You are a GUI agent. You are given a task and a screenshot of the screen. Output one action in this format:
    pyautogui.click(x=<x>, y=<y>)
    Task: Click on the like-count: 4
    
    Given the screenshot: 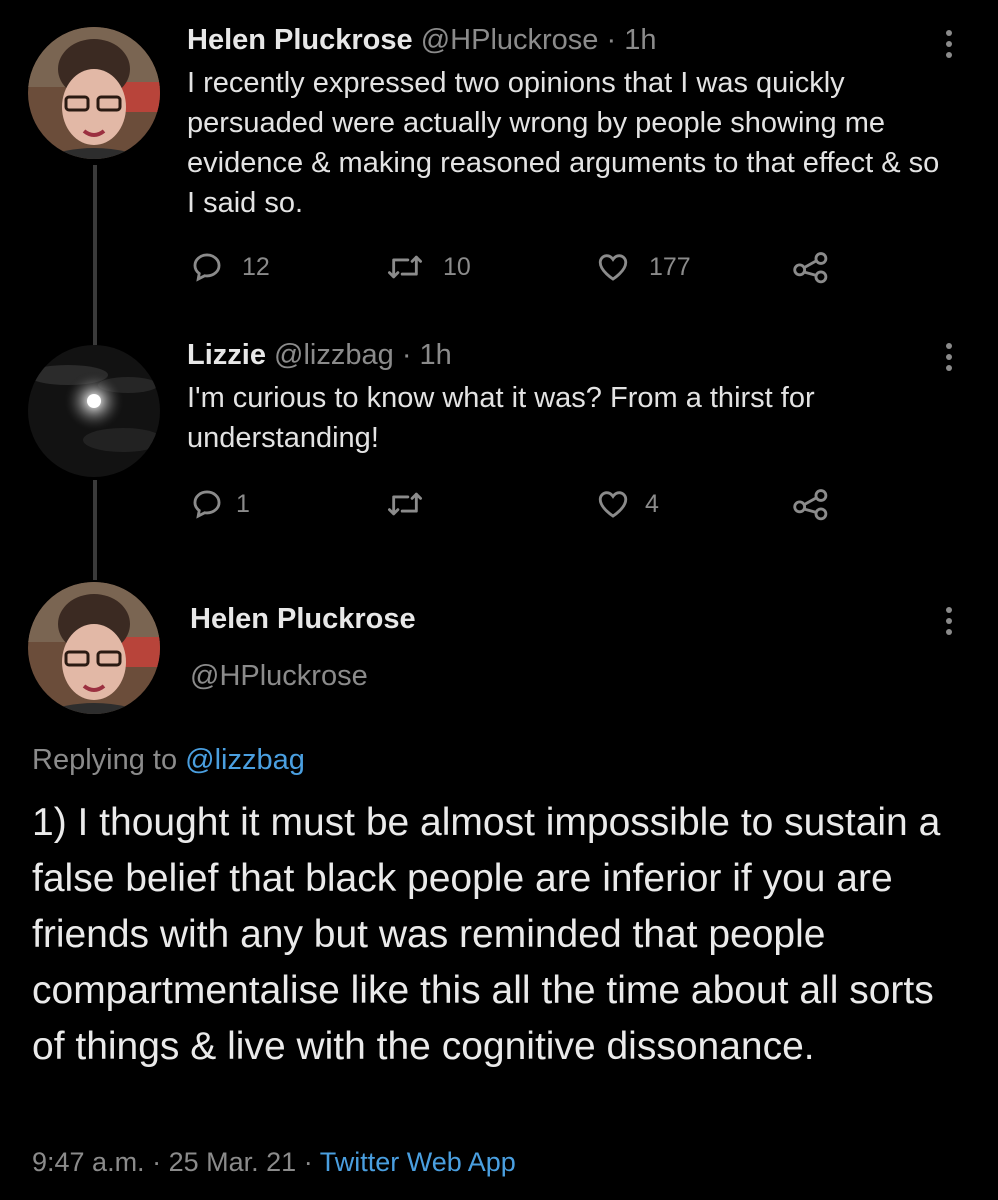 What is the action you would take?
    pyautogui.click(x=652, y=503)
    